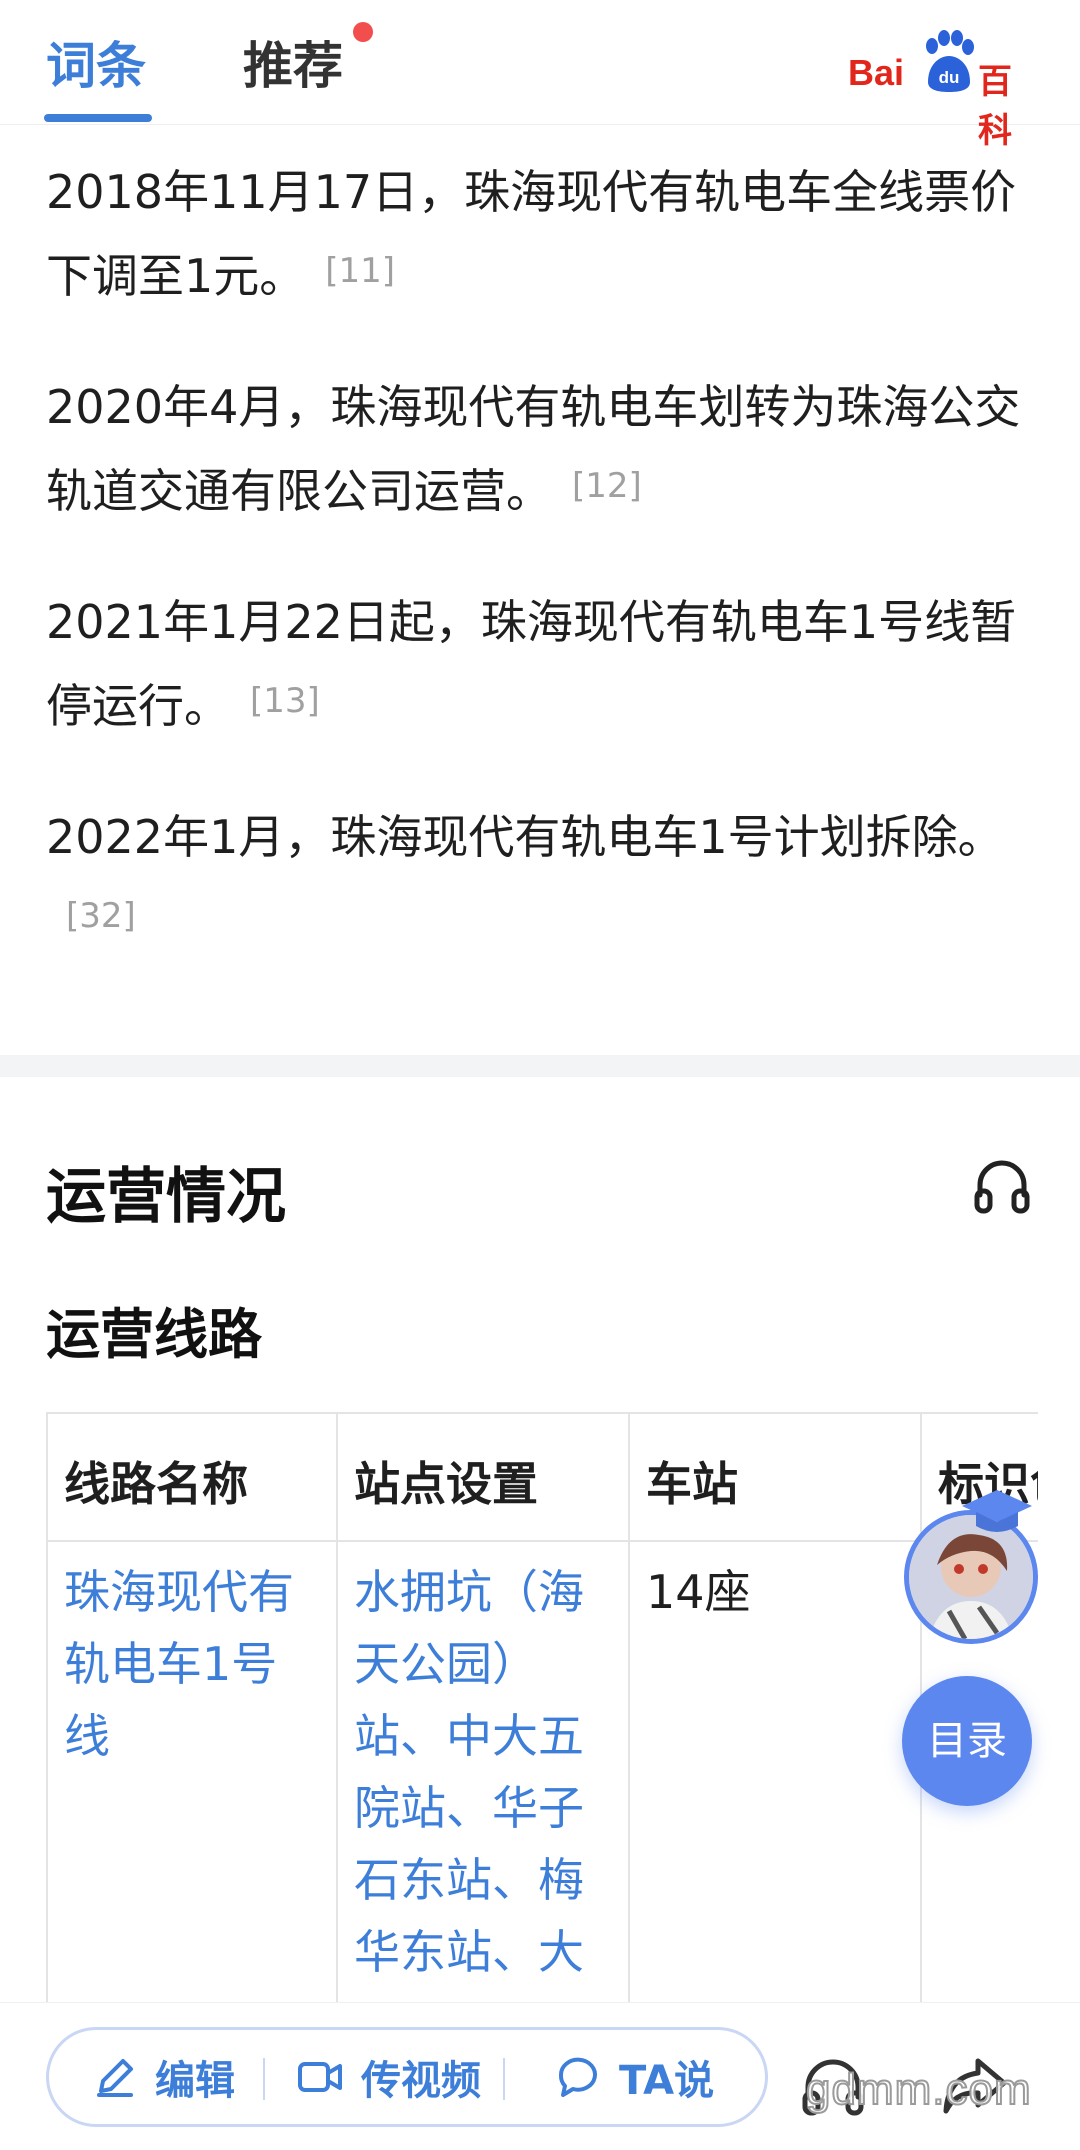 The image size is (1080, 2150). I want to click on edit-label: 编辑, so click(195, 2081).